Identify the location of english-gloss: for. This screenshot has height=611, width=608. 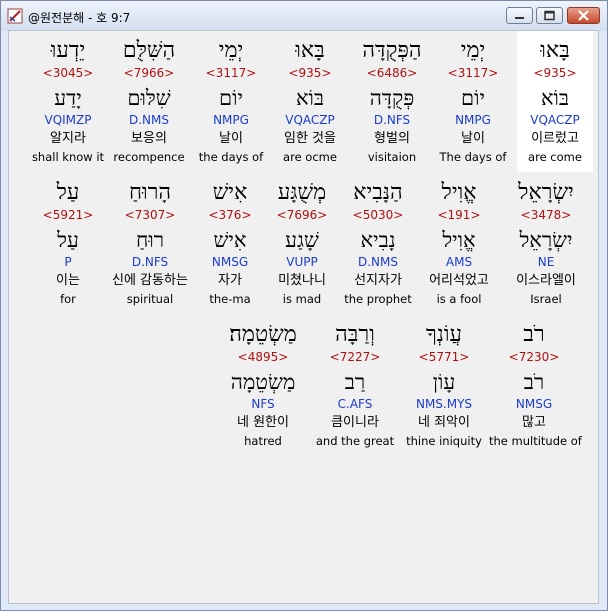
(68, 299).